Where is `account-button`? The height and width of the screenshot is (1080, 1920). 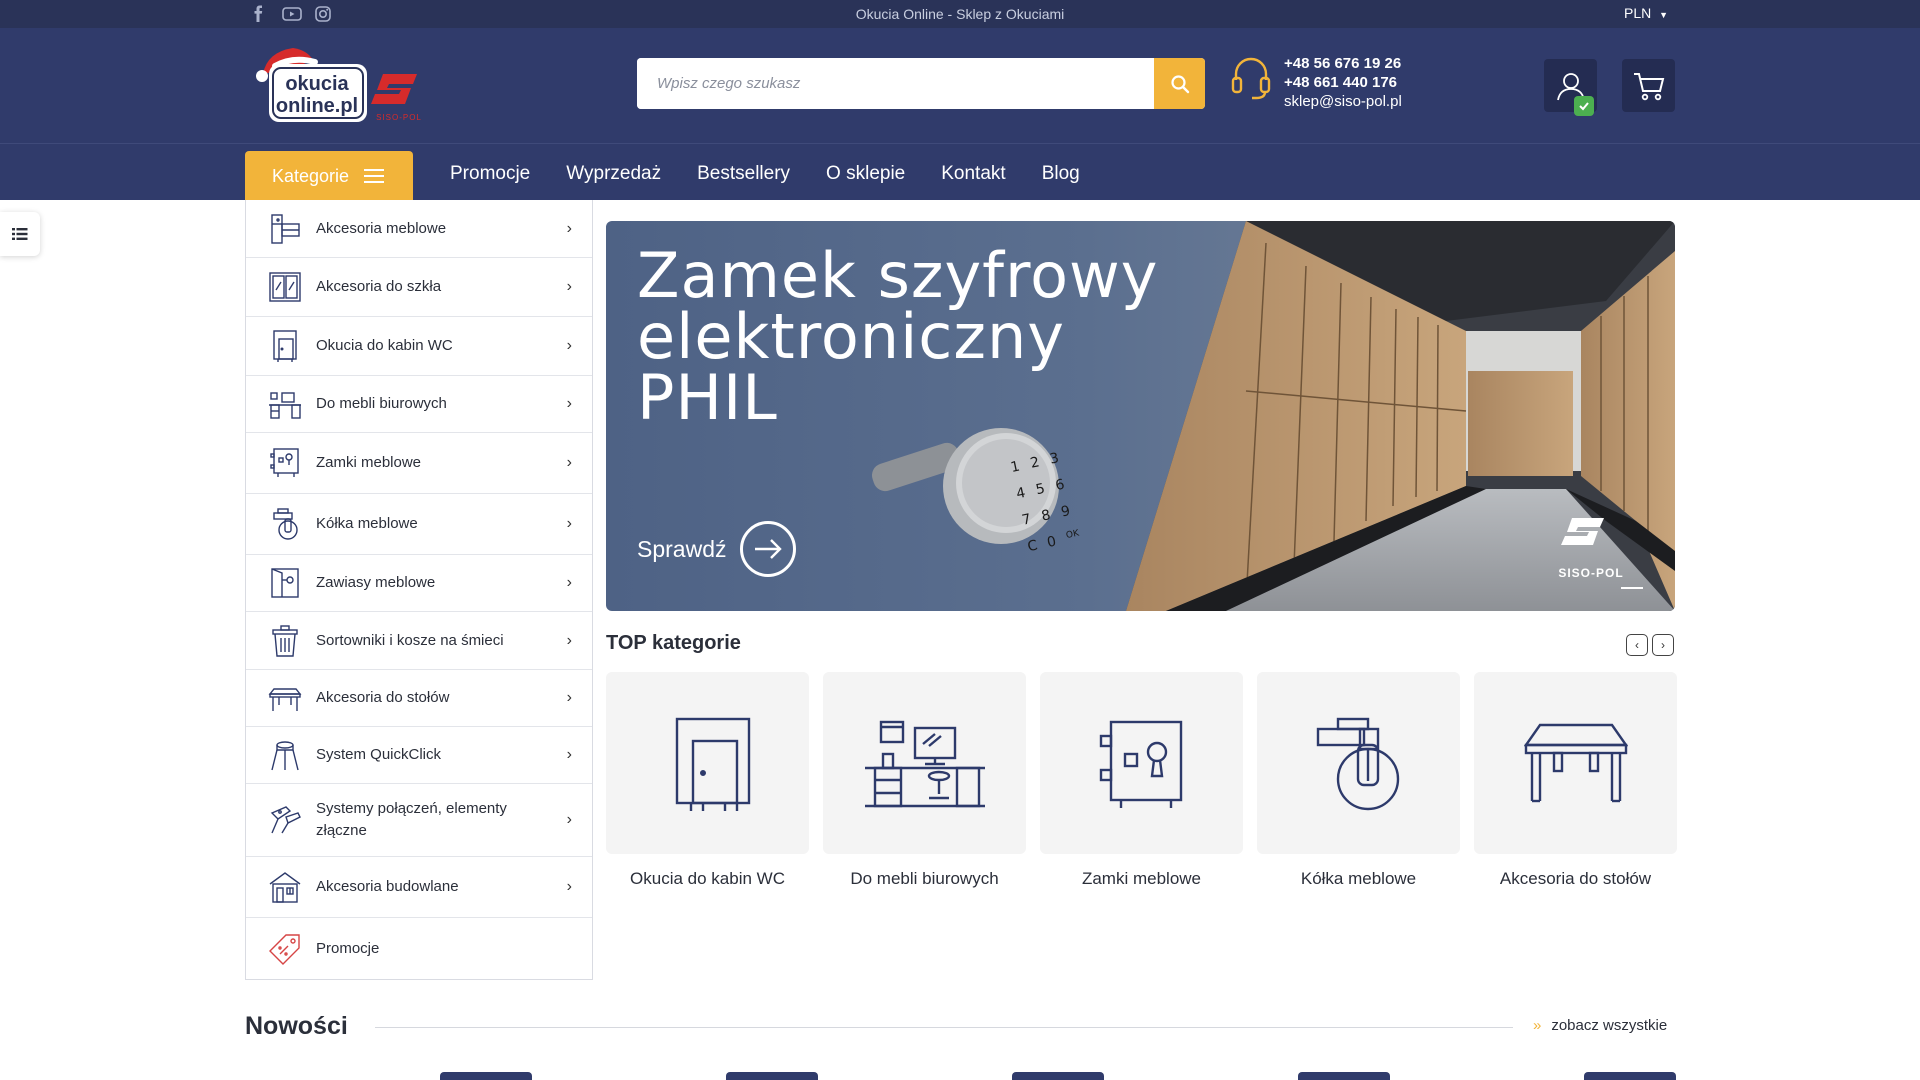
account-button is located at coordinates (1570, 87).